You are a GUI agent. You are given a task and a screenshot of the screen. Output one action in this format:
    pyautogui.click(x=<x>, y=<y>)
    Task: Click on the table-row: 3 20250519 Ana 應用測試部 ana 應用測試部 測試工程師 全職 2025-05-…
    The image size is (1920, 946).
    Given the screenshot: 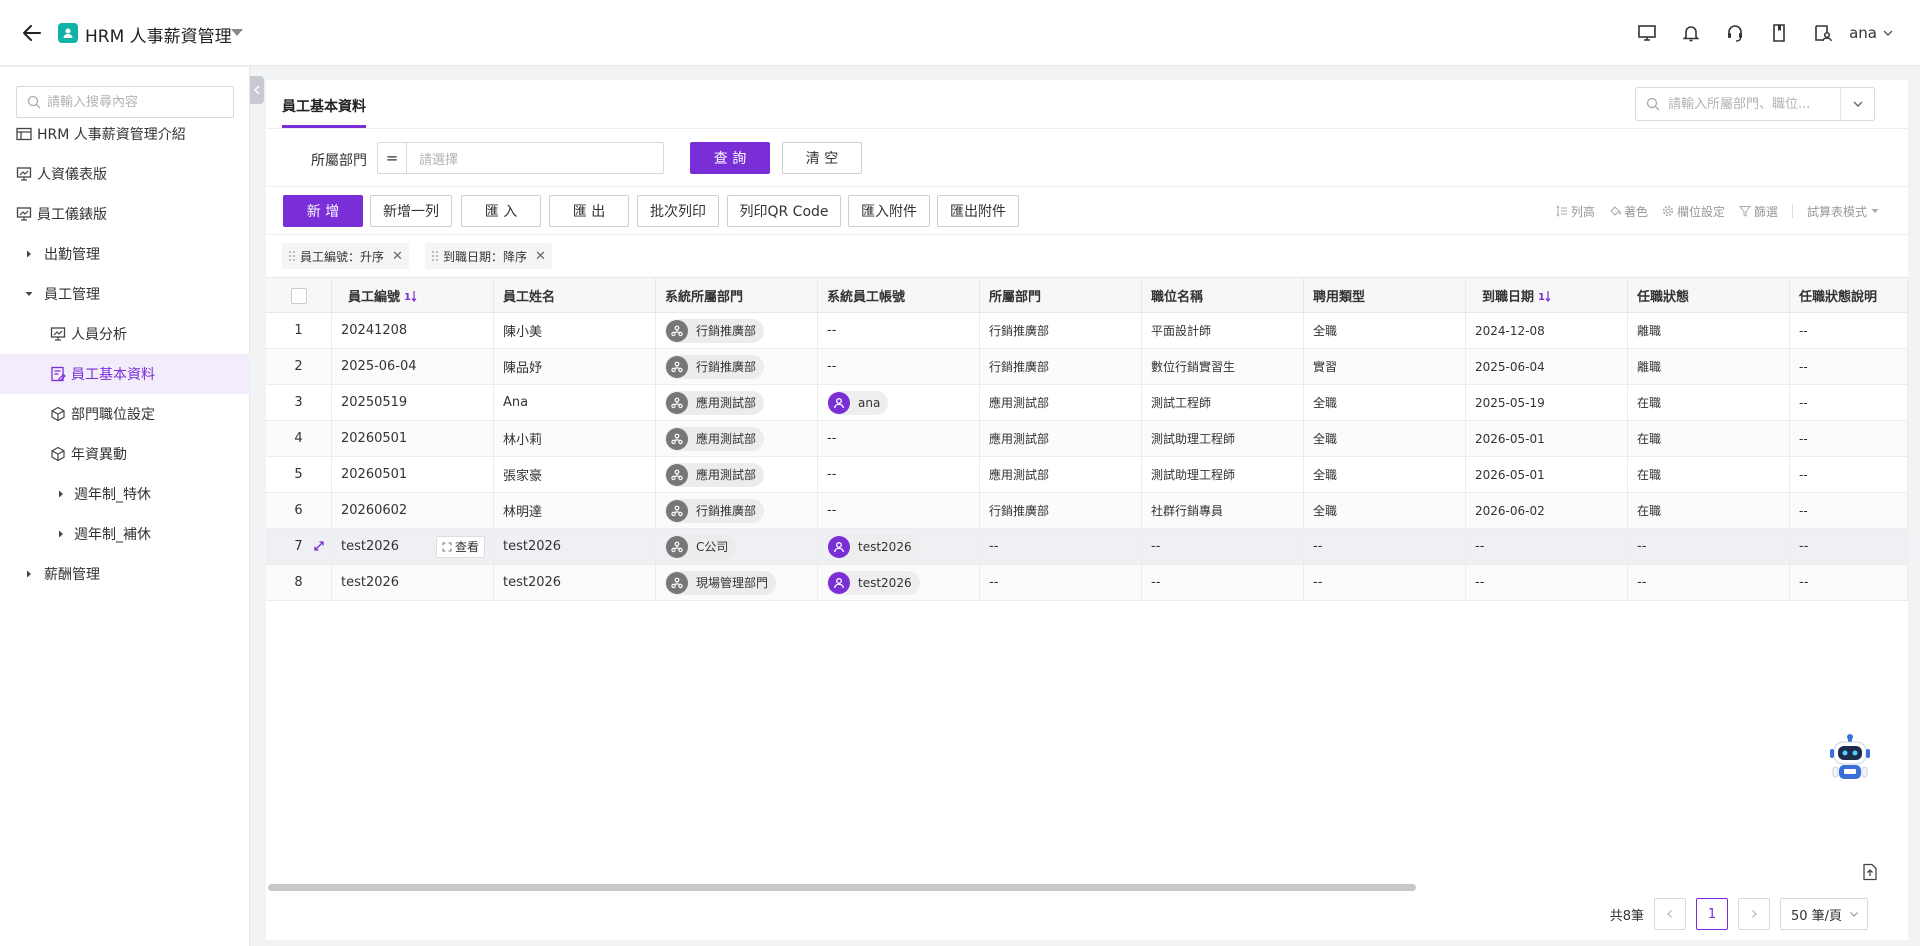 What is the action you would take?
    pyautogui.click(x=1087, y=403)
    